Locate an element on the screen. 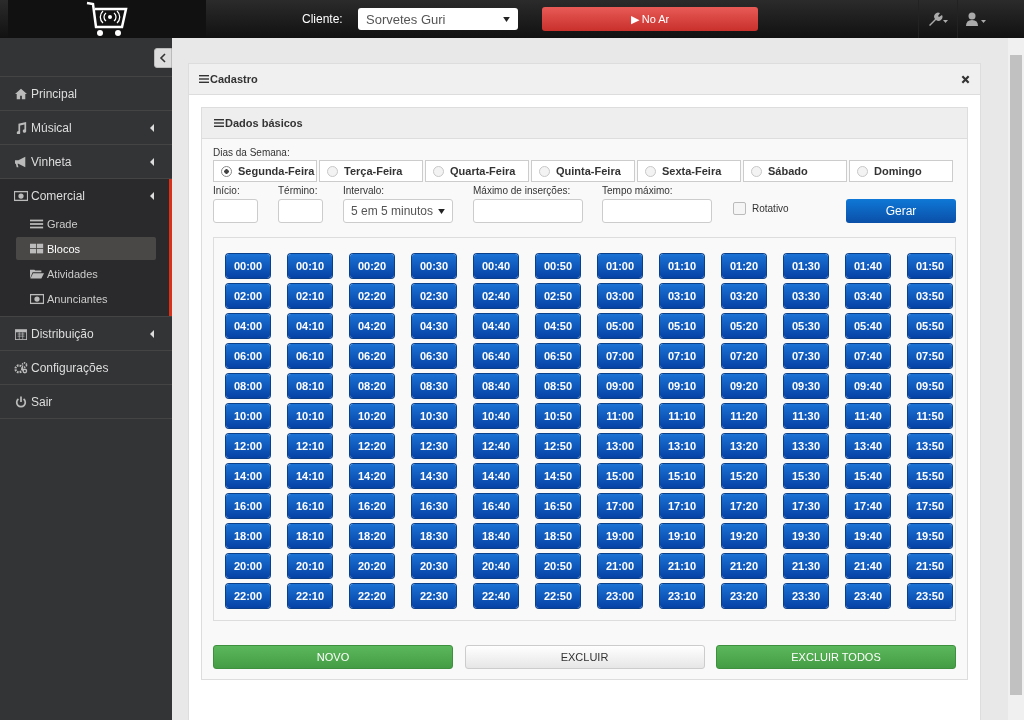 This screenshot has width=1024, height=720. on-air-button: ▶ No Ar is located at coordinates (650, 19).